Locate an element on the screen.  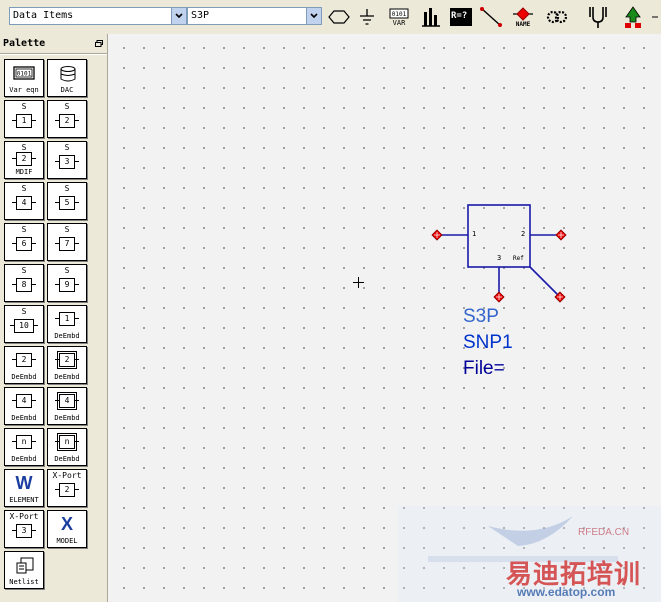
palette-label: DAC is located at coordinates (67, 90).